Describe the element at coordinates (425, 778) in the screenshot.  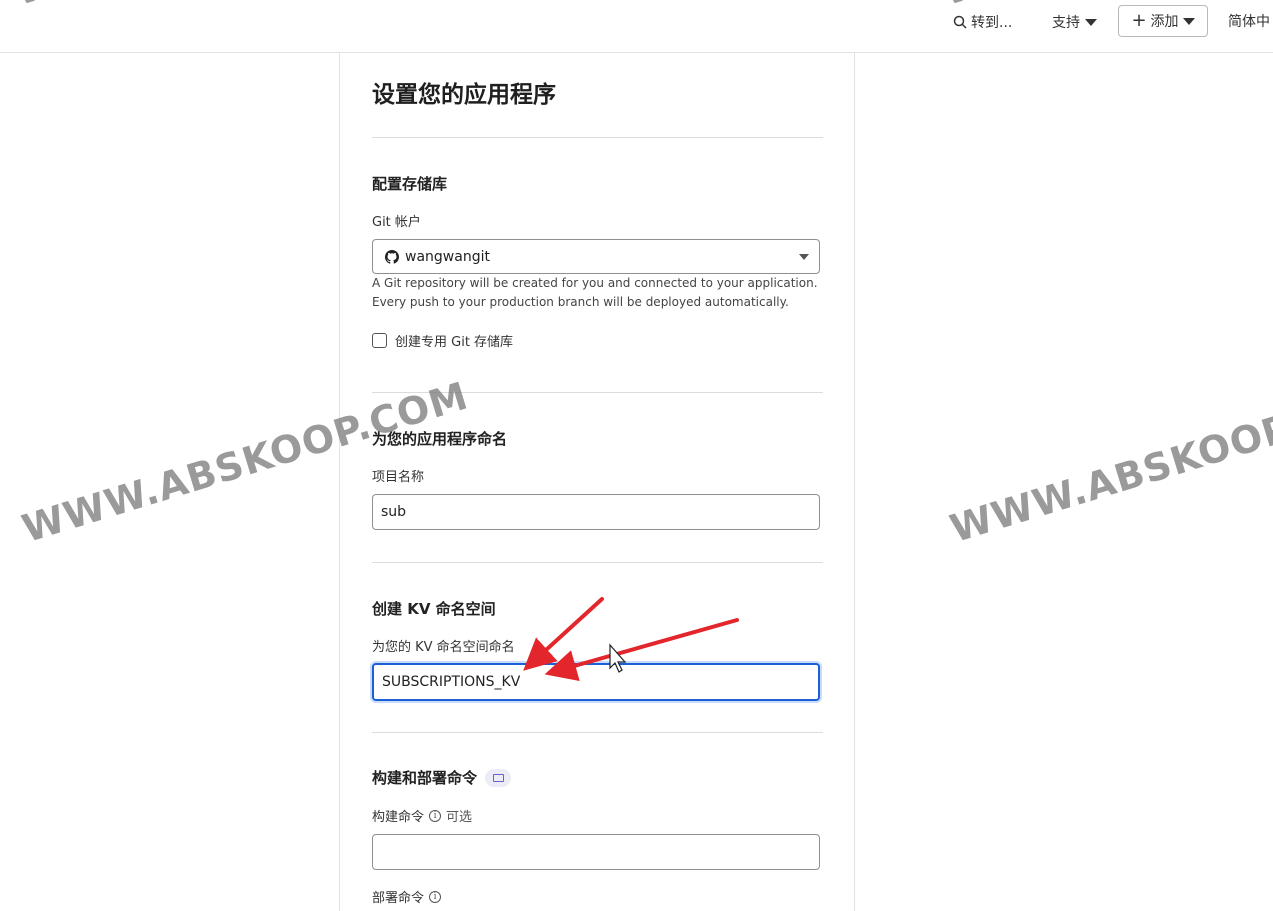
I see `build-section-title: 构建和部署命令` at that location.